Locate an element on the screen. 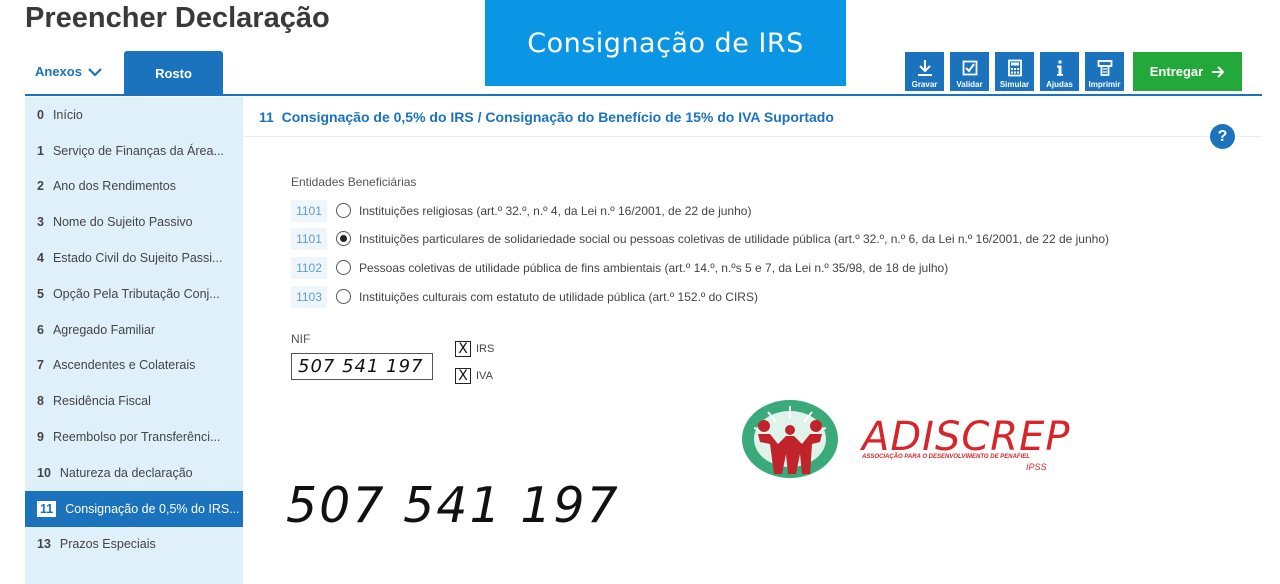  tab-anexos-label: Anexos is located at coordinates (58, 71).